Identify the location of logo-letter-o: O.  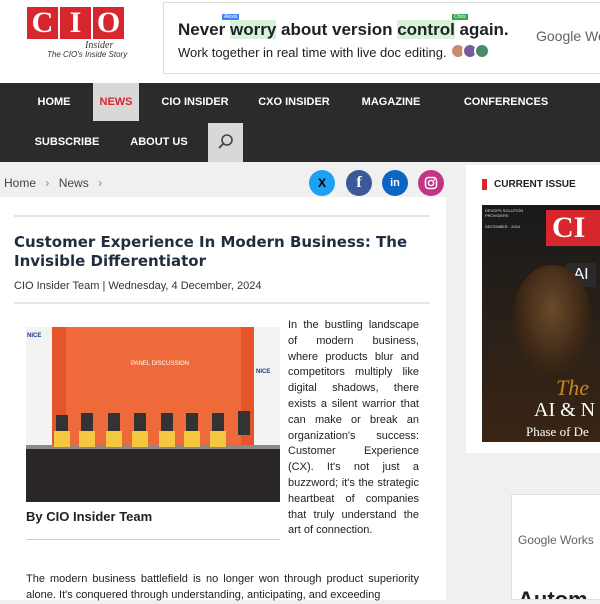
(108, 23).